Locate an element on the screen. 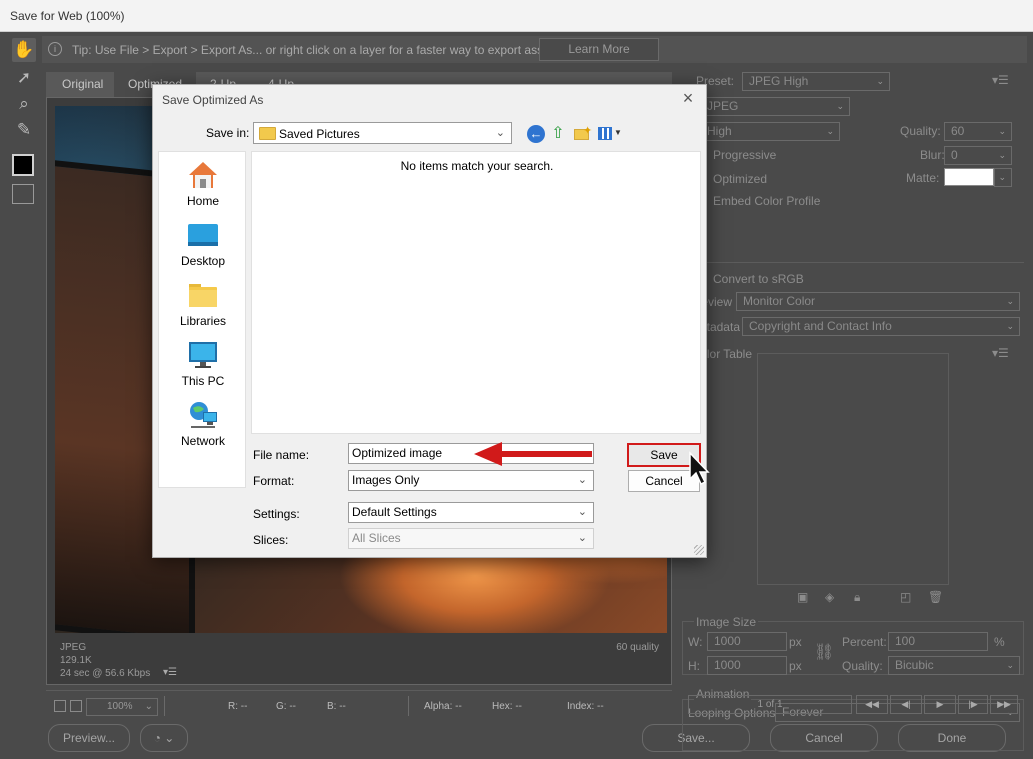 The width and height of the screenshot is (1033, 759). new-color-icon: ◰ is located at coordinates (905, 597).